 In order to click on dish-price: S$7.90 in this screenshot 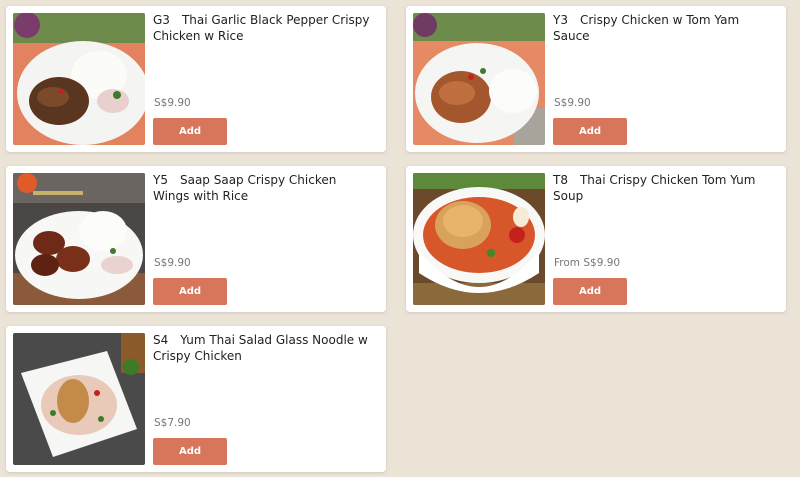, I will do `click(172, 423)`.